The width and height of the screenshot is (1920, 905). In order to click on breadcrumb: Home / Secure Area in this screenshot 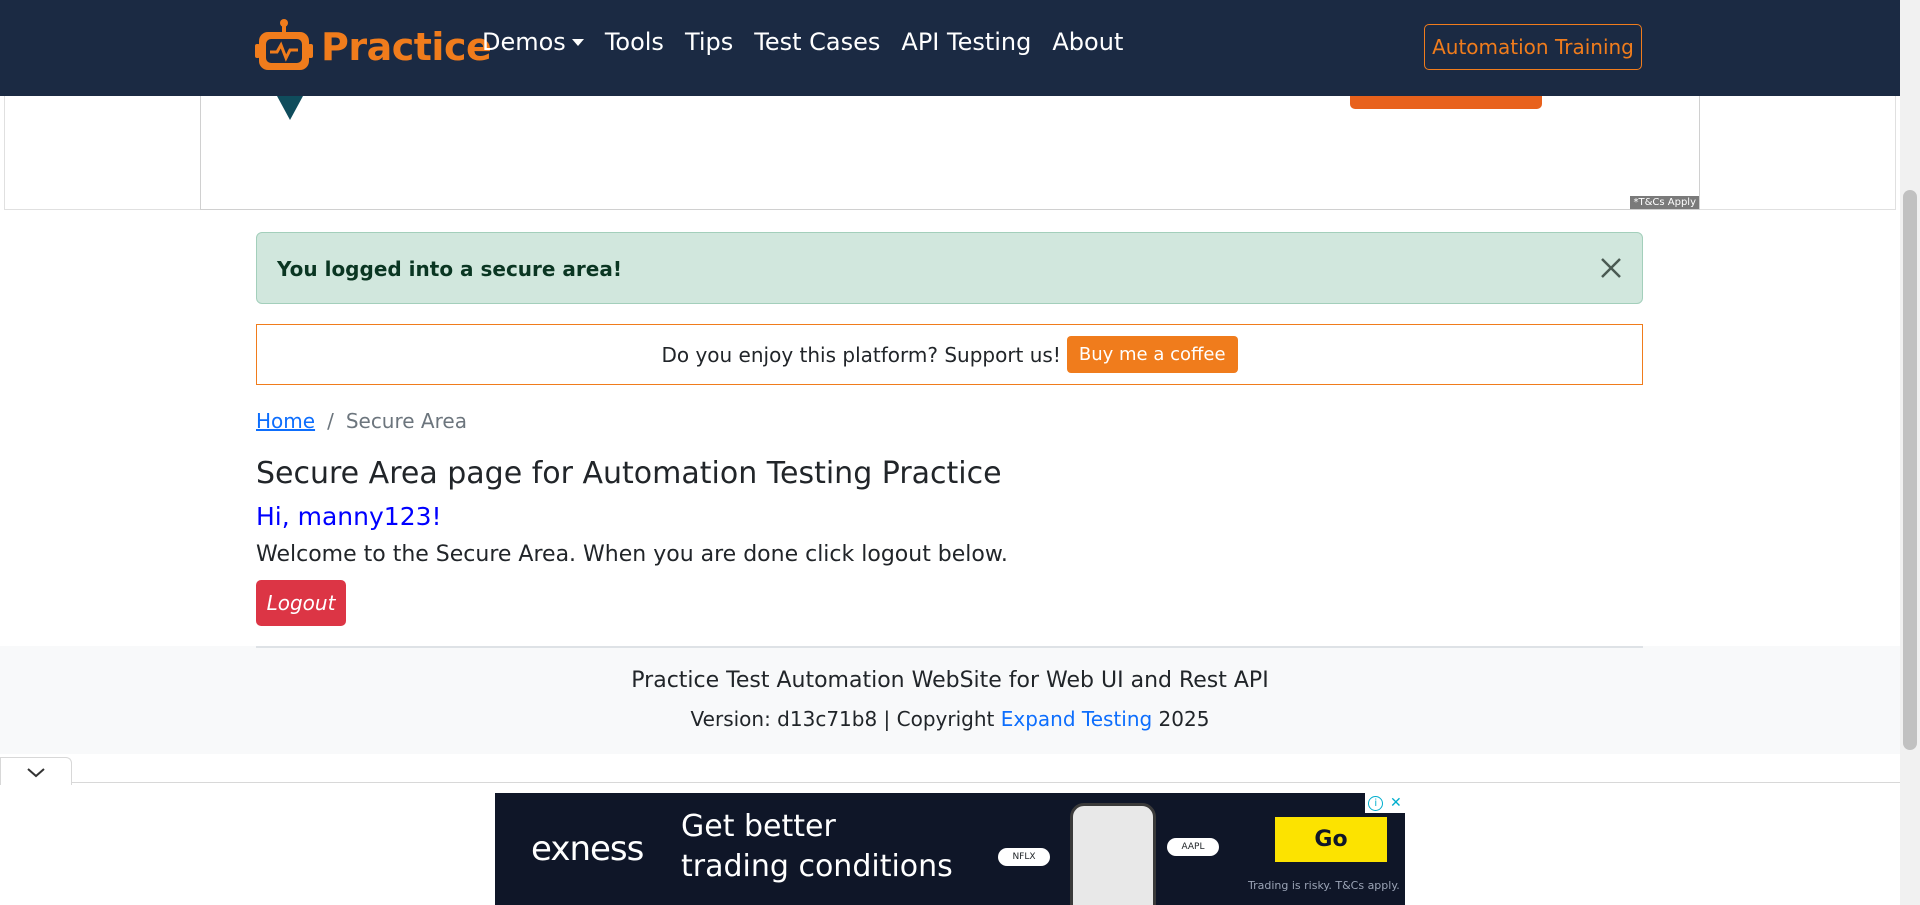, I will do `click(361, 421)`.